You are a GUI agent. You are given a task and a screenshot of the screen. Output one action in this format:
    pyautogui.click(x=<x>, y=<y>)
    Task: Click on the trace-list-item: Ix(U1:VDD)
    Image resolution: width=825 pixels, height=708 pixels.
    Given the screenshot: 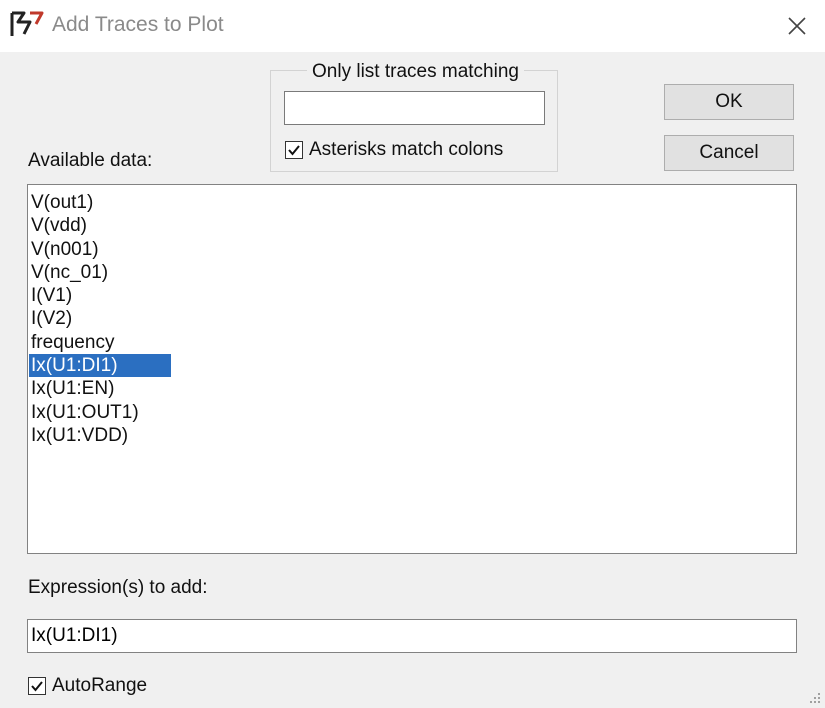 What is the action you would take?
    pyautogui.click(x=100, y=435)
    